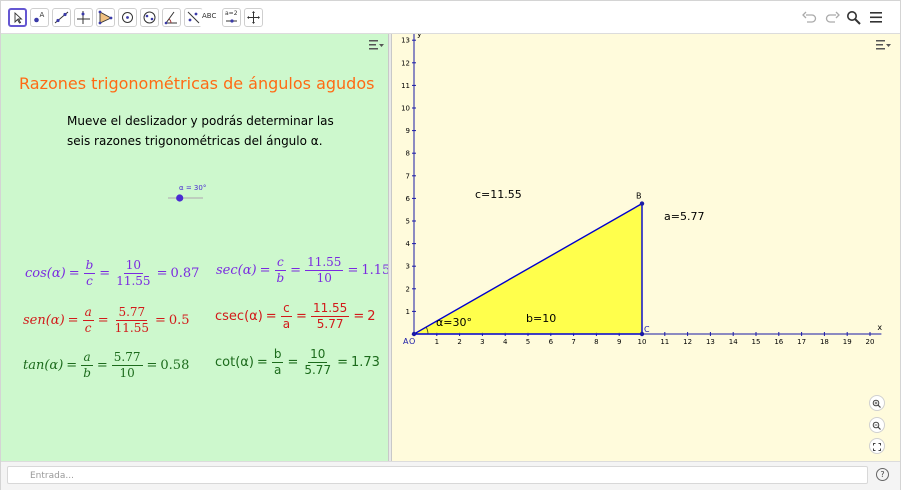 The height and width of the screenshot is (490, 901). I want to click on angle-tool-button, so click(171, 17).